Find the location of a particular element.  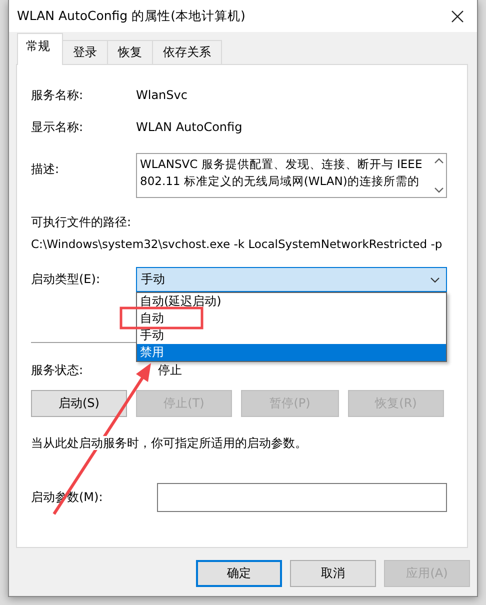

window-title: WLAN AutoConfig 的属性(本地计算机) is located at coordinates (131, 16).